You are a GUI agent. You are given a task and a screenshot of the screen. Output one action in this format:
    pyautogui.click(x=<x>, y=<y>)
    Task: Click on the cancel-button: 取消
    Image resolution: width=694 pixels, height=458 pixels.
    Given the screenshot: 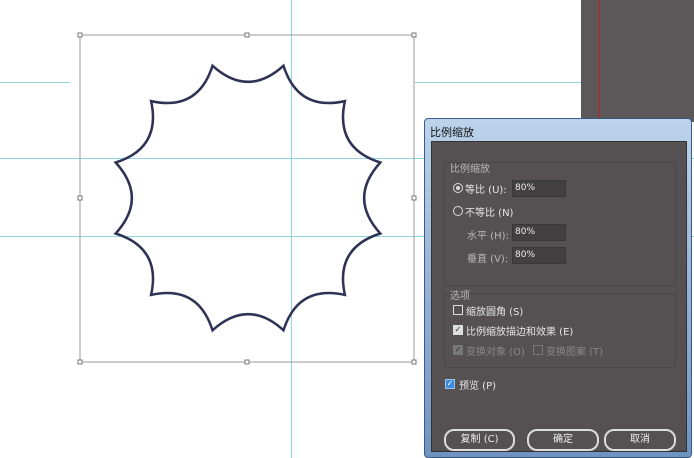 What is the action you would take?
    pyautogui.click(x=640, y=440)
    